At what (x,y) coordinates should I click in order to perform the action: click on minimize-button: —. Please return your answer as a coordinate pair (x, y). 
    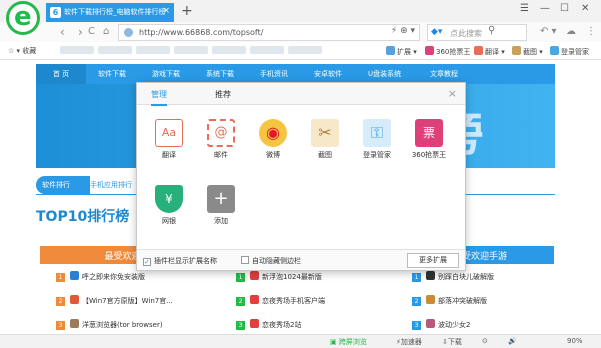
    Looking at the image, I should click on (545, 8).